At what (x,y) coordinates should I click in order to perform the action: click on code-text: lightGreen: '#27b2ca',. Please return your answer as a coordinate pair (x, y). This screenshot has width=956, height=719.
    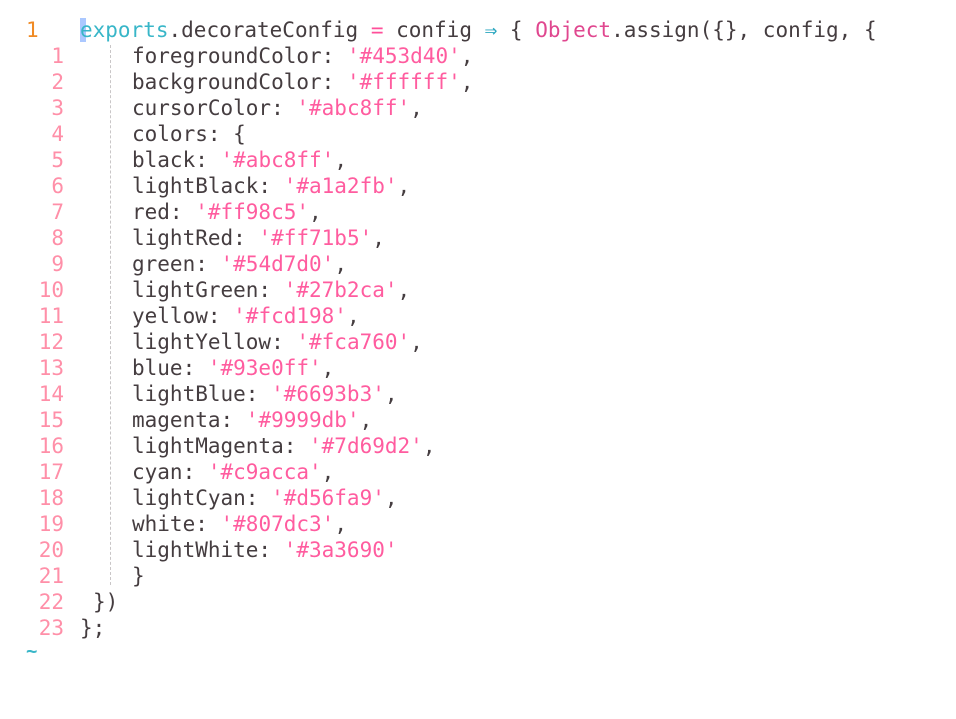
    Looking at the image, I should click on (271, 290).